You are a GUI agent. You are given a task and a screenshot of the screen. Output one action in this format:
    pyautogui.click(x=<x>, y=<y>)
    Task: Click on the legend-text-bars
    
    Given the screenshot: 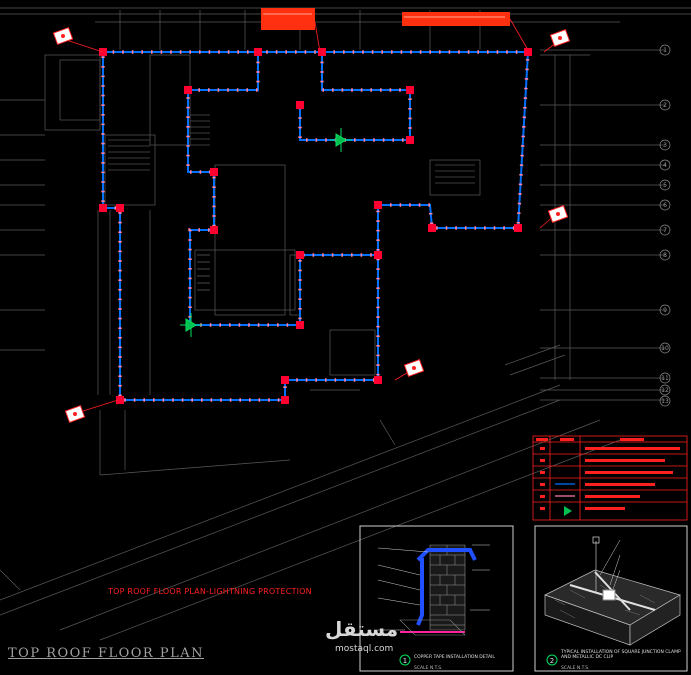 What is the action you would take?
    pyautogui.click(x=608, y=474)
    